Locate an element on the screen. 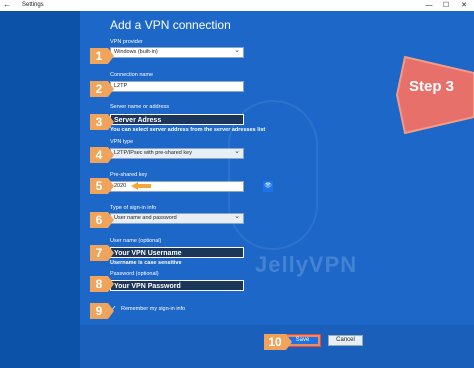  watermark-text: JellyVPN is located at coordinates (306, 264).